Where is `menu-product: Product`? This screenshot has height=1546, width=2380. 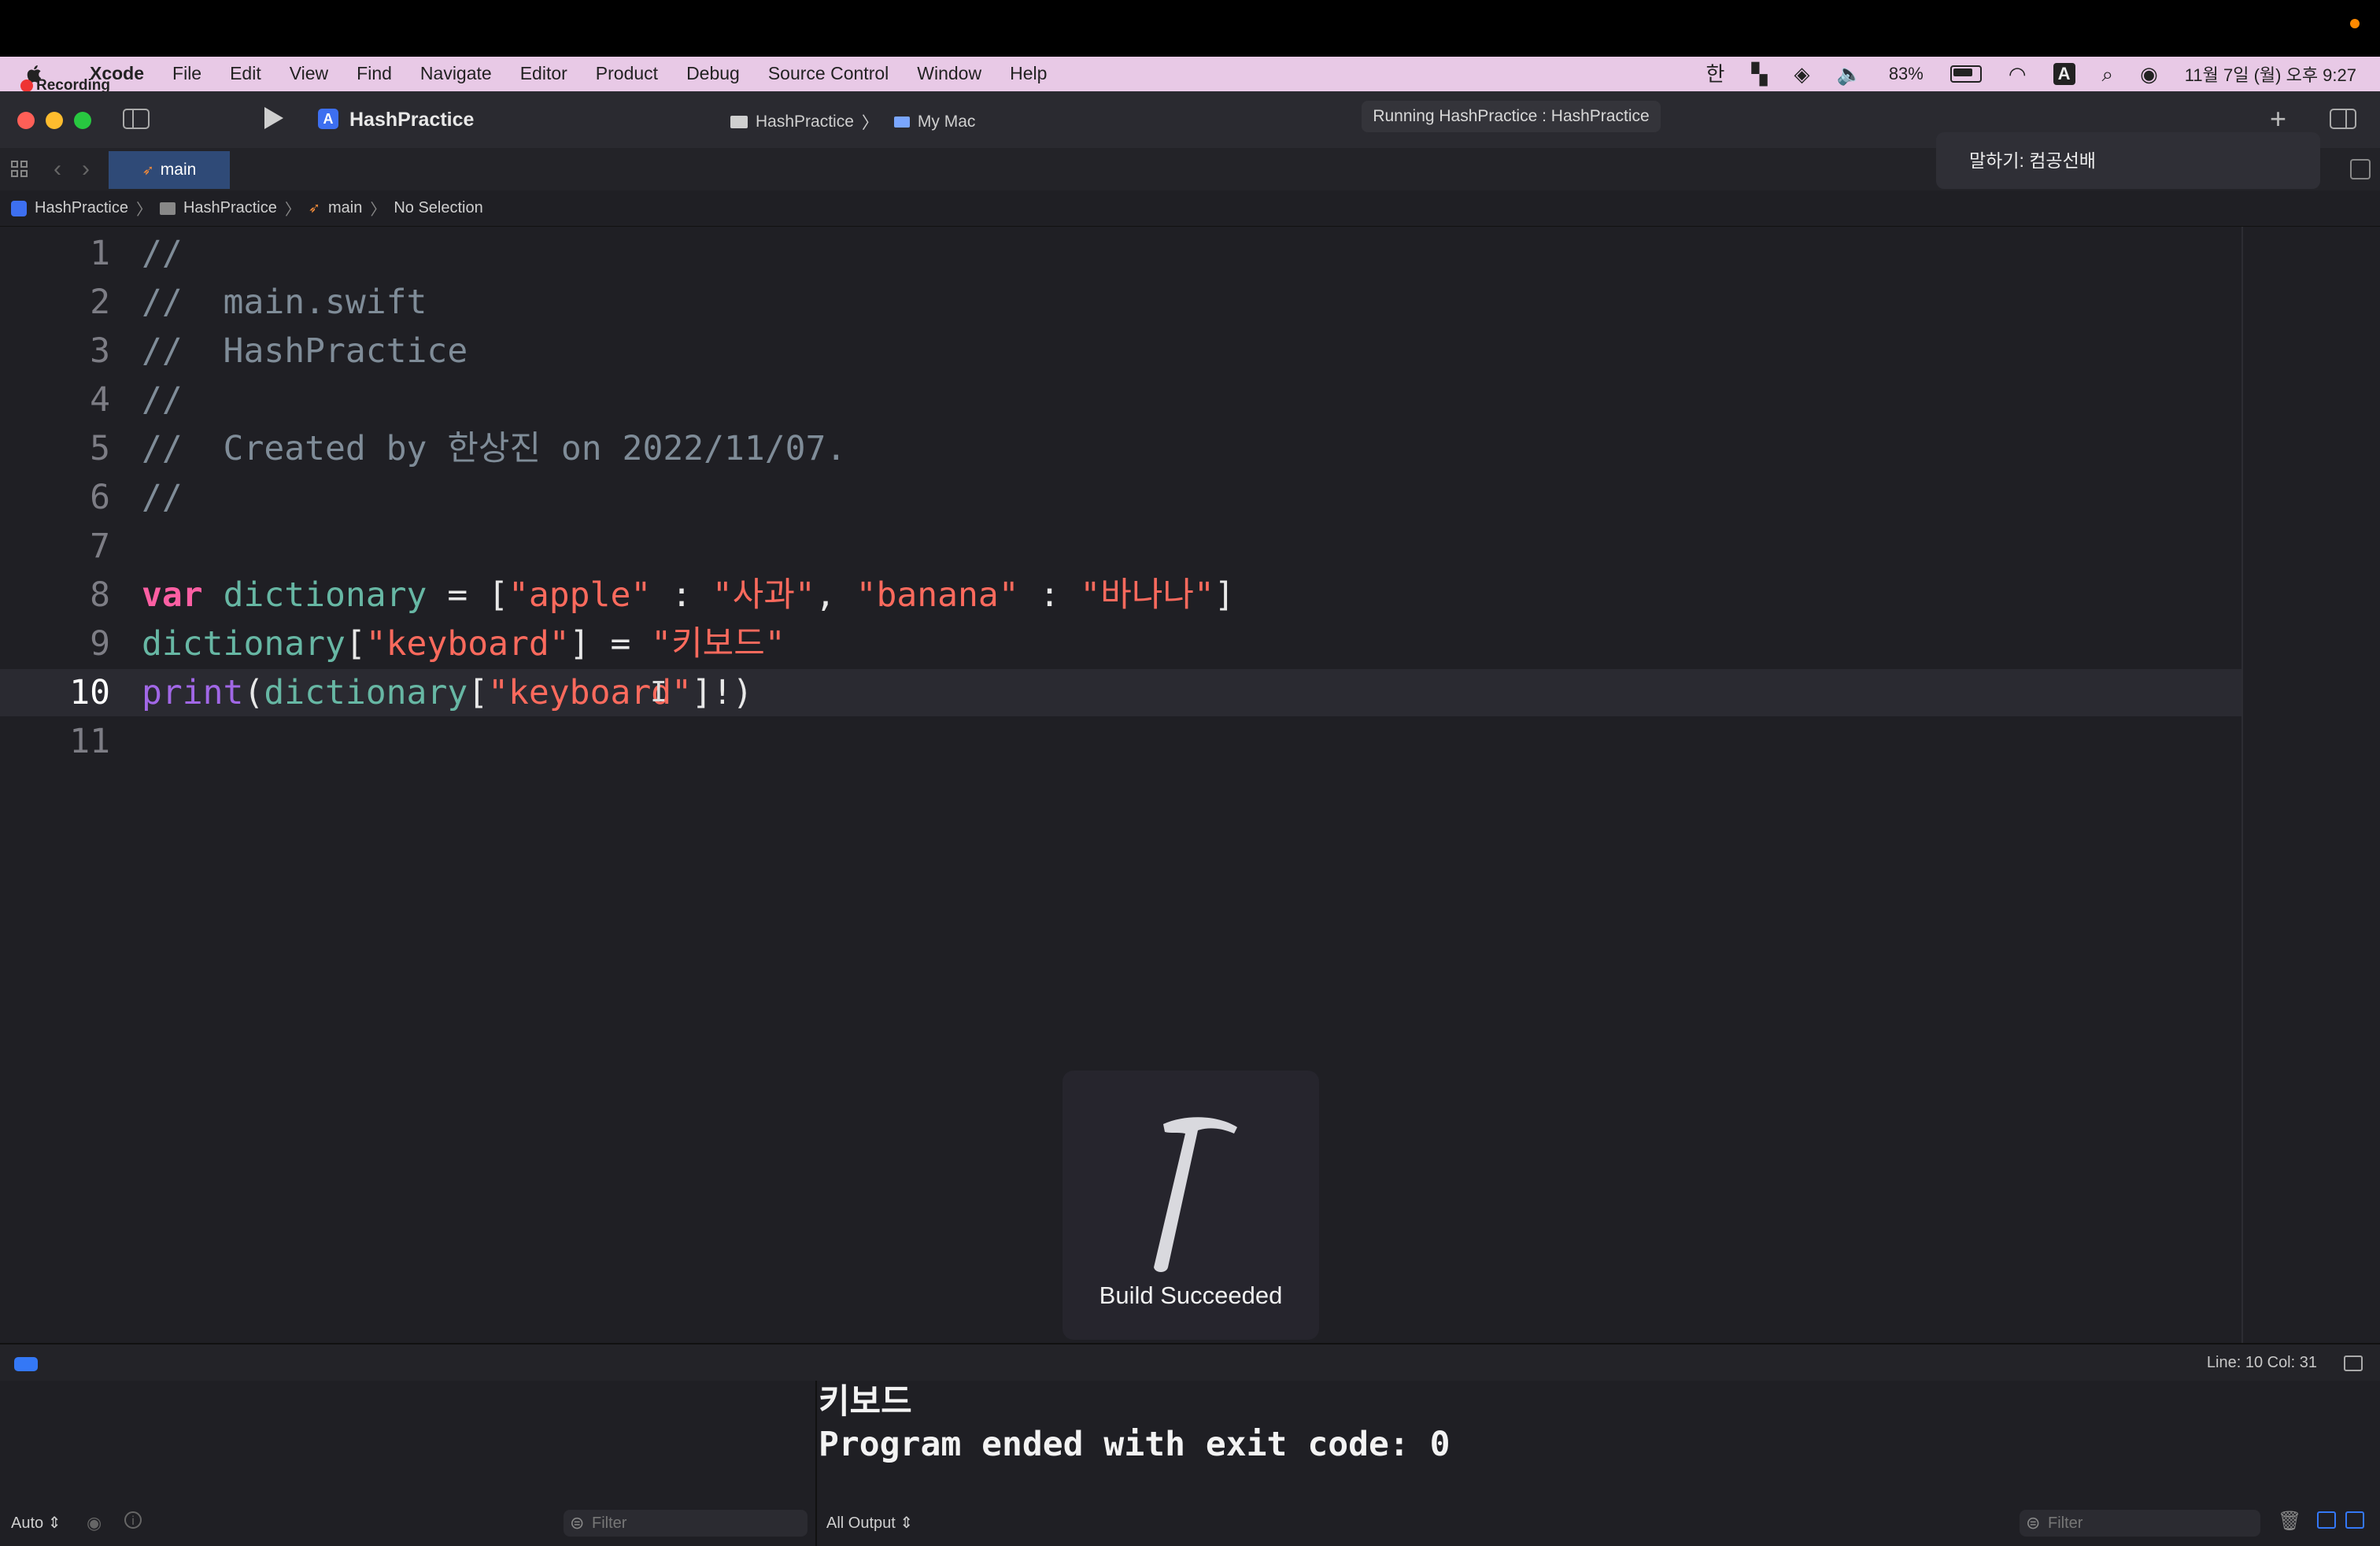
menu-product: Product is located at coordinates (627, 73).